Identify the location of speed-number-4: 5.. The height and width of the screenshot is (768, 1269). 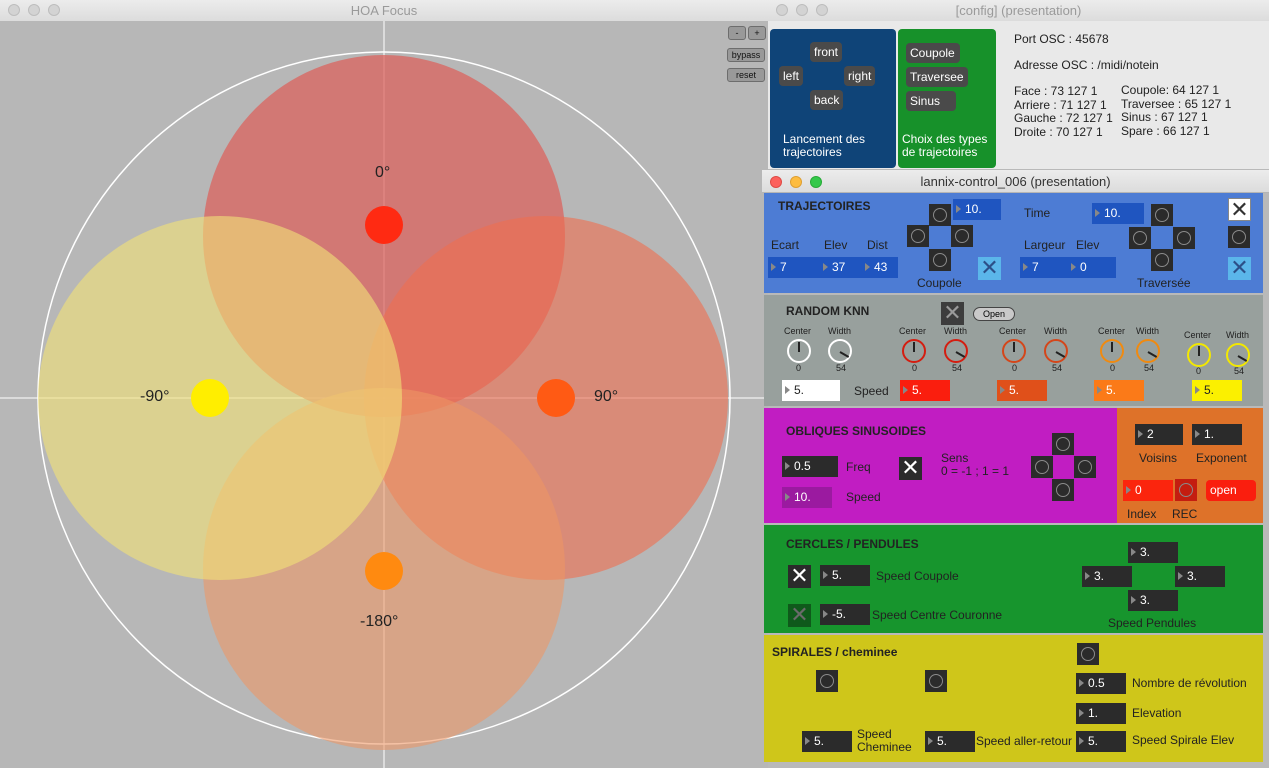
(1119, 390).